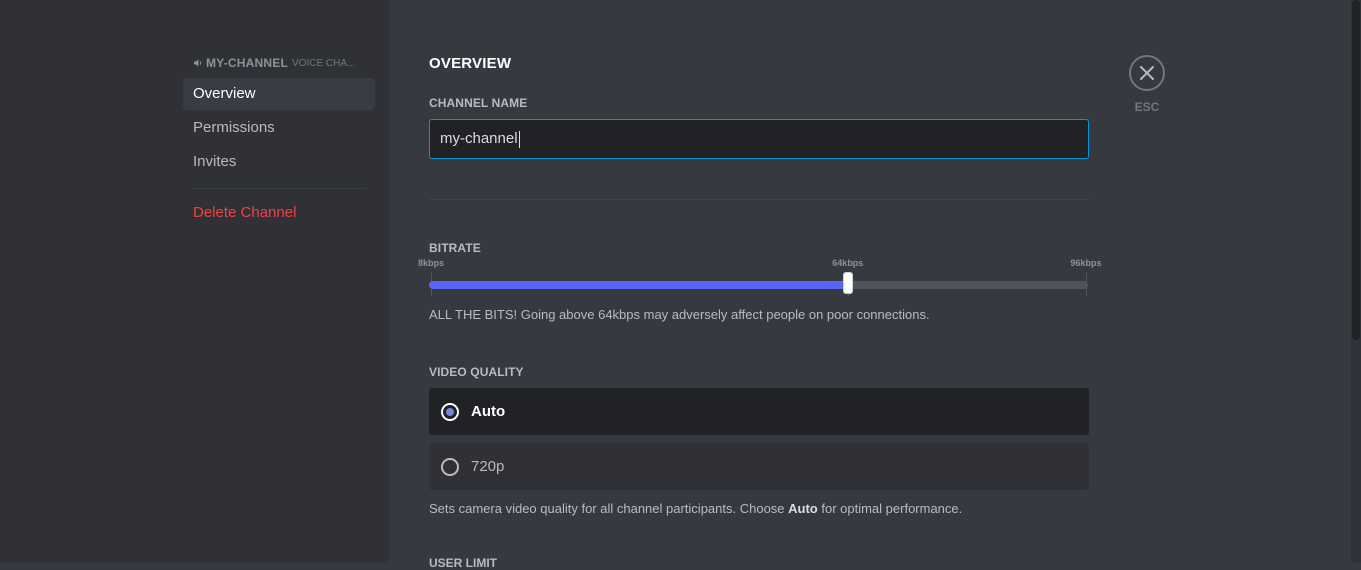 This screenshot has width=1361, height=570. What do you see at coordinates (279, 94) in the screenshot?
I see `sidebar-item-overview: Overview` at bounding box center [279, 94].